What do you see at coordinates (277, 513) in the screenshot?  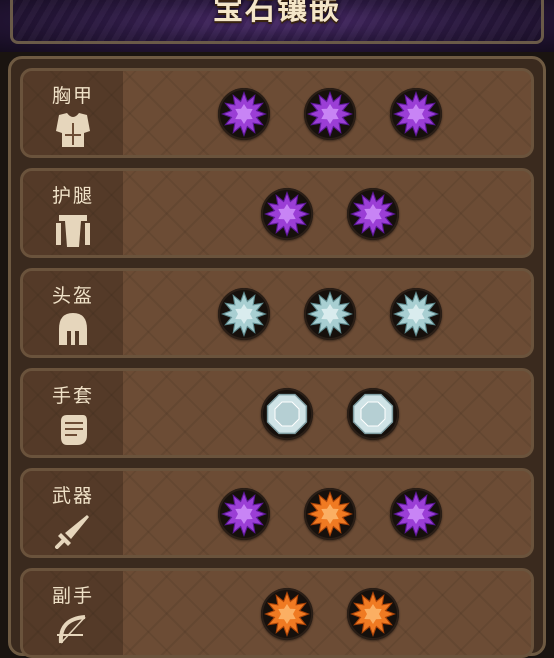 I see `equipment-row-weapon: 武器` at bounding box center [277, 513].